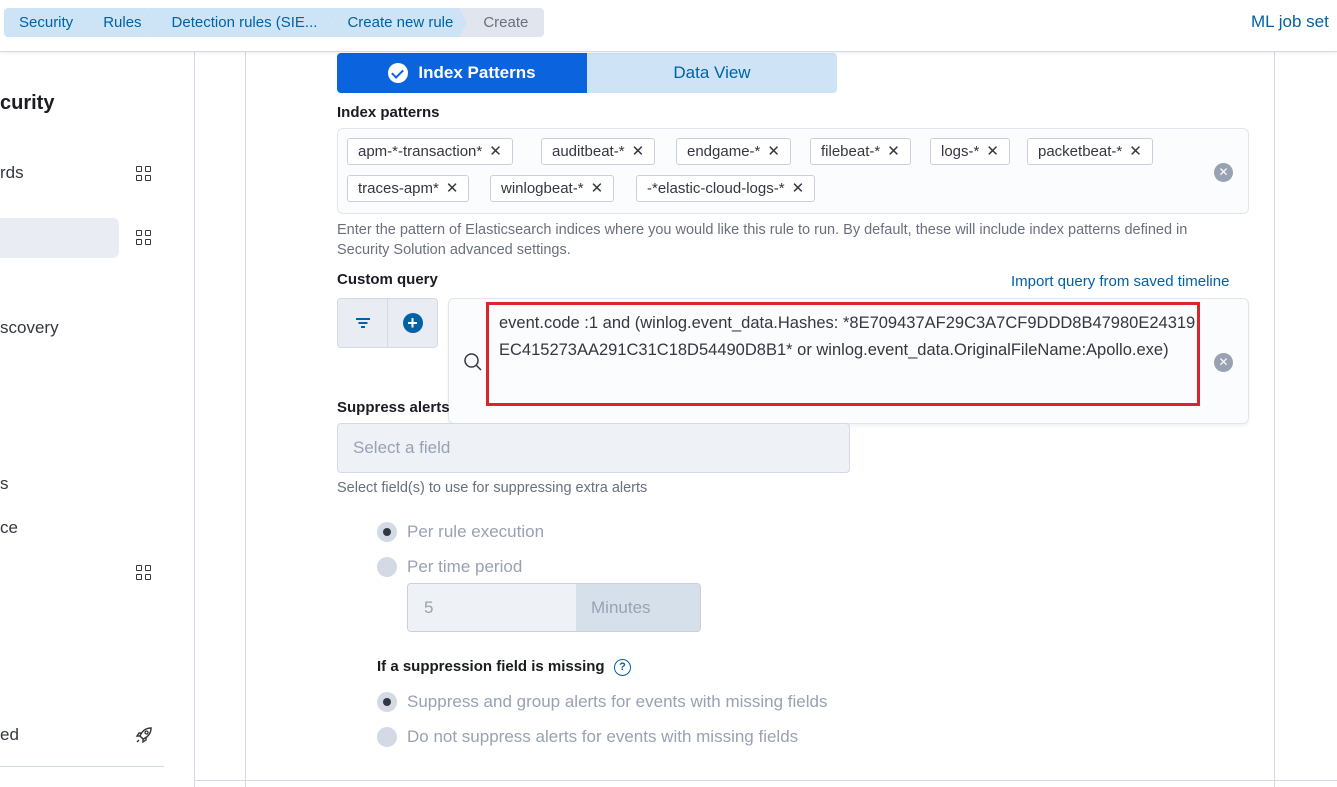  I want to click on query-bar-actions: +, so click(387, 323).